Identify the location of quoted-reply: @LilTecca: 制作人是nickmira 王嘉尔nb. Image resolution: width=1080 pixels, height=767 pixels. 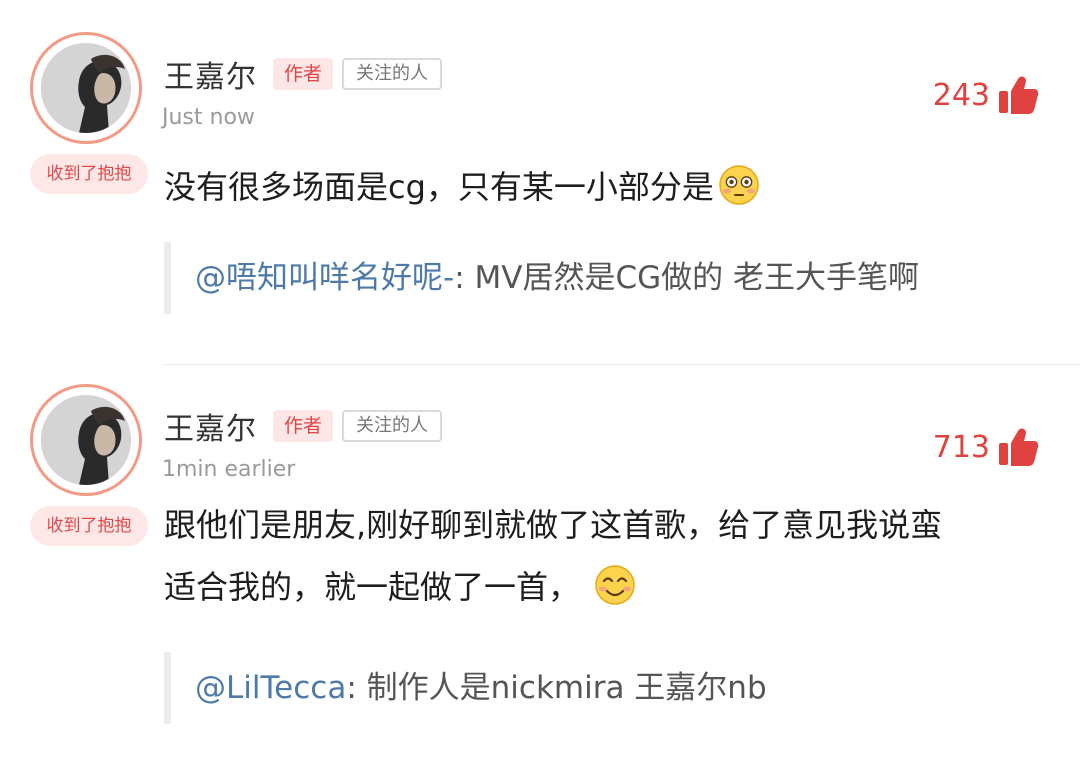
(604, 688).